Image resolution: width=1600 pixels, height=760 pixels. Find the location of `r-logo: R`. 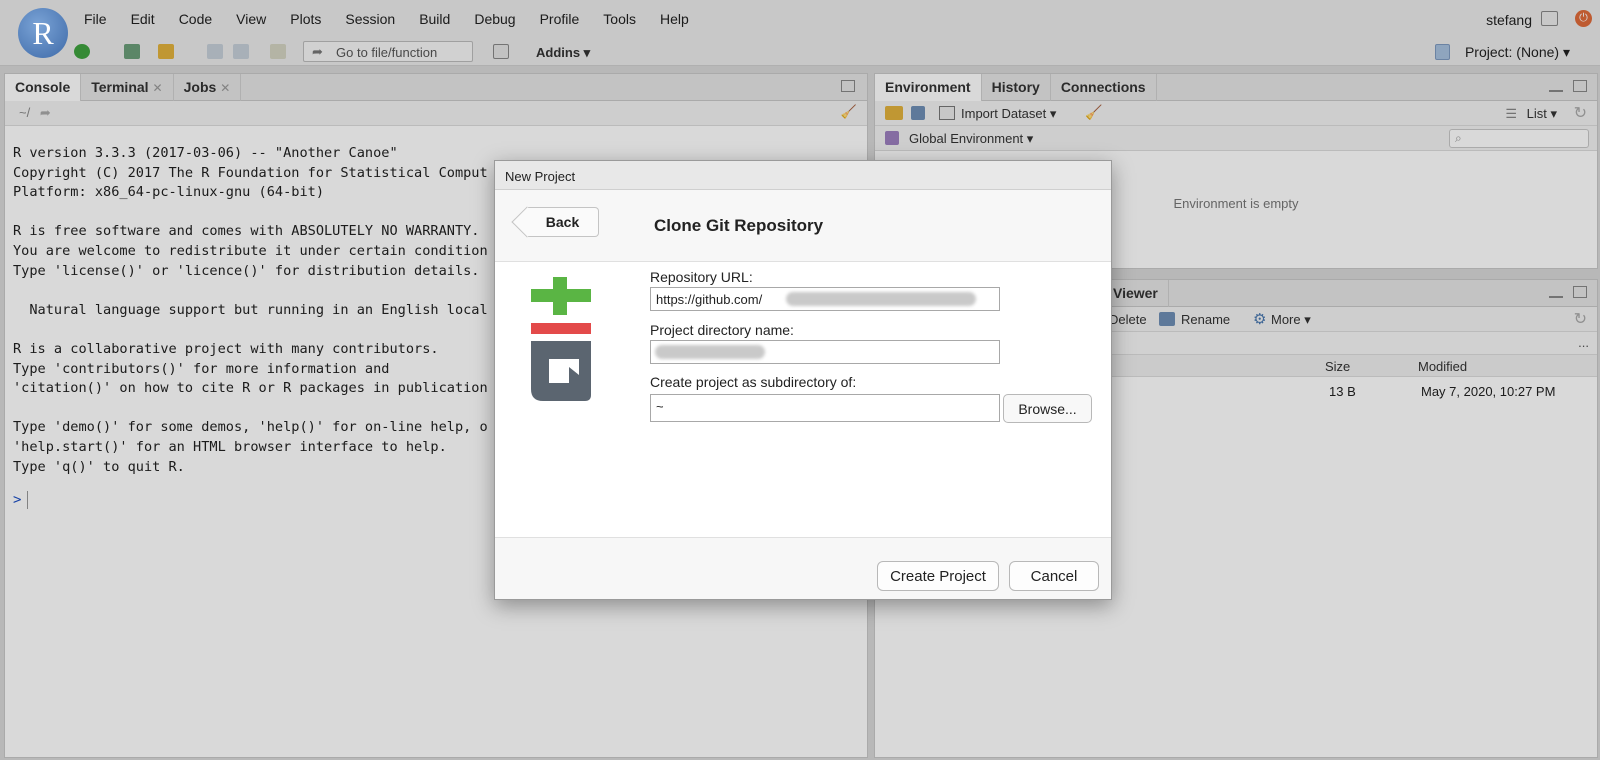

r-logo: R is located at coordinates (43, 33).